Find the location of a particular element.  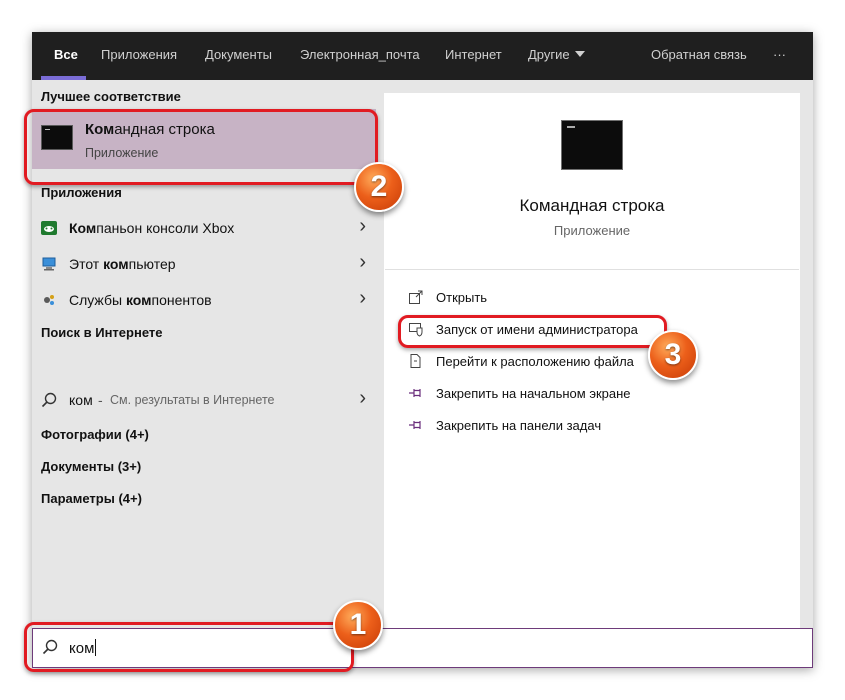

command-prompt-icon is located at coordinates (592, 145).